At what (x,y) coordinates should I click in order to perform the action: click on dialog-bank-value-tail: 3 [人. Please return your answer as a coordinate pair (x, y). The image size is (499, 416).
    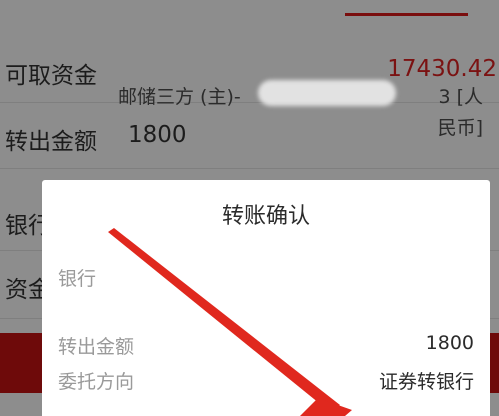
    Looking at the image, I should click on (460, 97).